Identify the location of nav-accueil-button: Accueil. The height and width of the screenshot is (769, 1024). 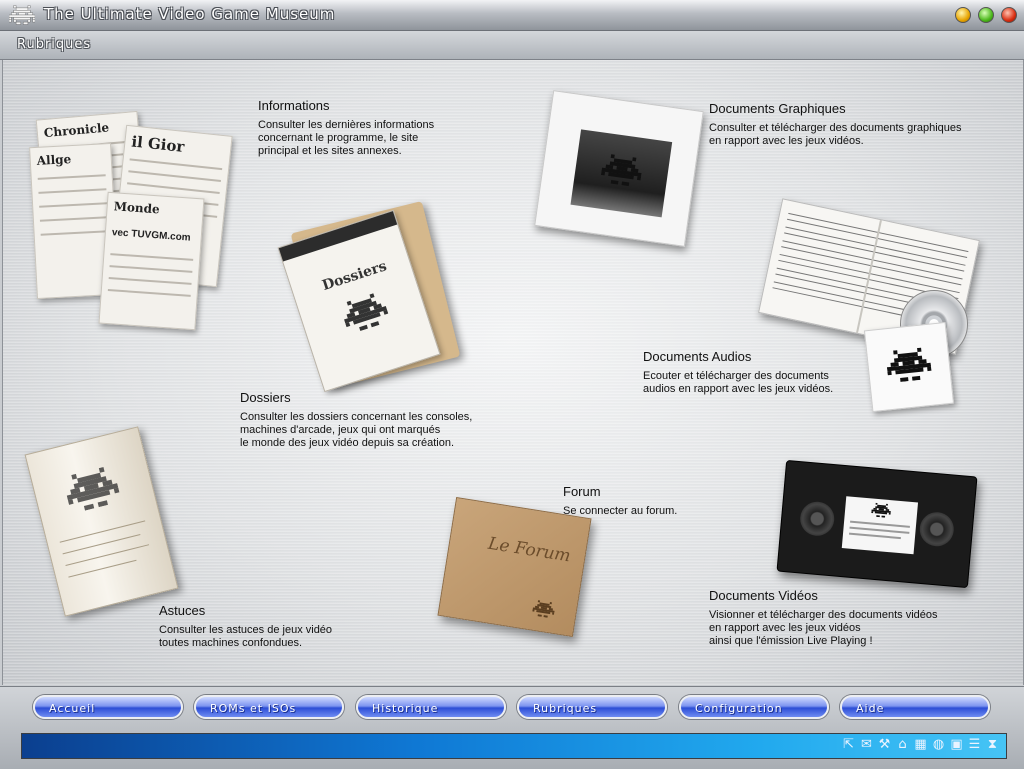
(108, 707).